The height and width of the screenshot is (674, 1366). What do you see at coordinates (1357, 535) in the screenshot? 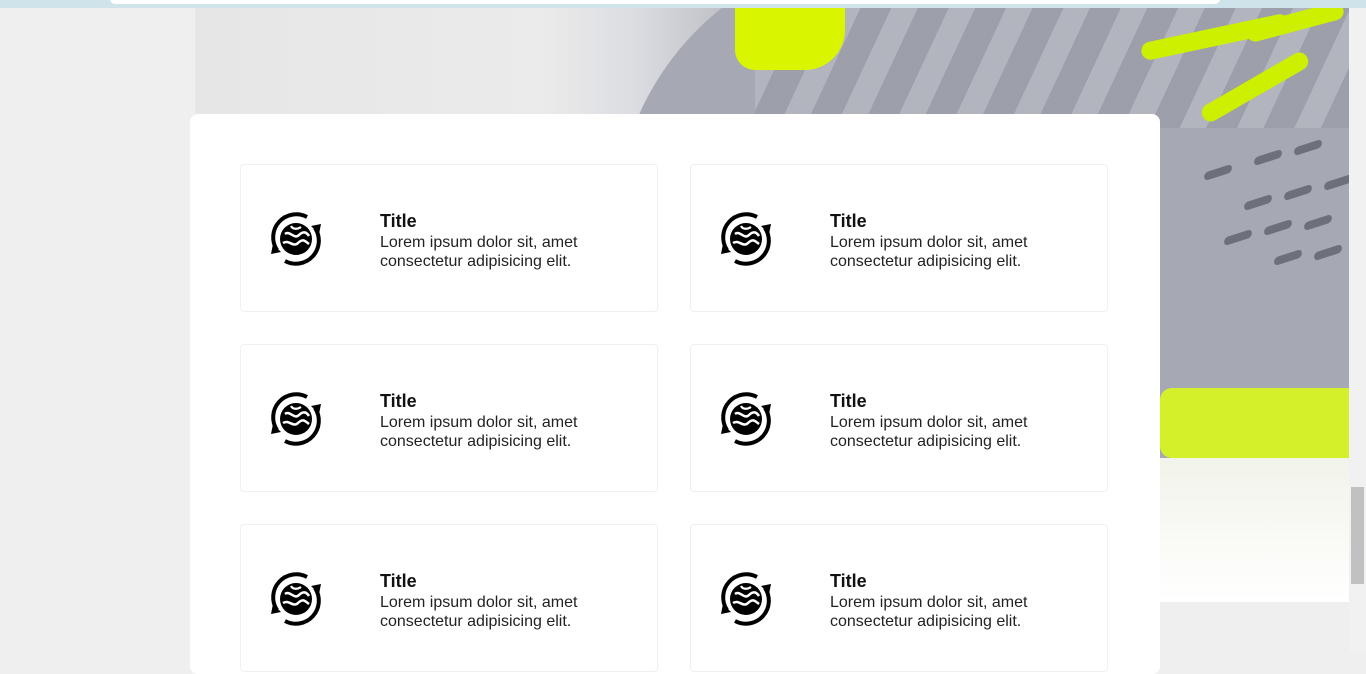
I see `scrollbar-thumb` at bounding box center [1357, 535].